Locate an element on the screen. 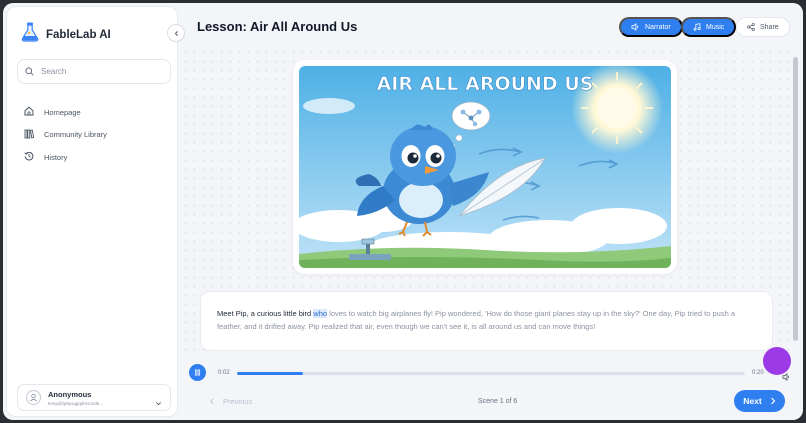  story-read-text: Meet Pip, a curious little bird is located at coordinates (265, 313).